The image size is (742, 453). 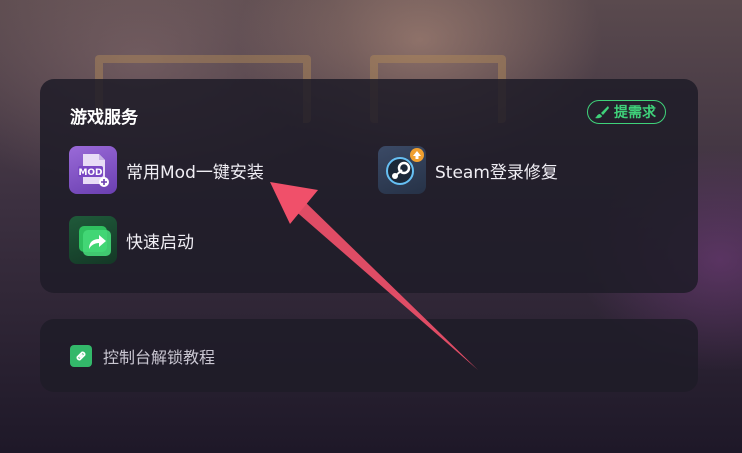 I want to click on card-title: 游戏服务, so click(x=104, y=118).